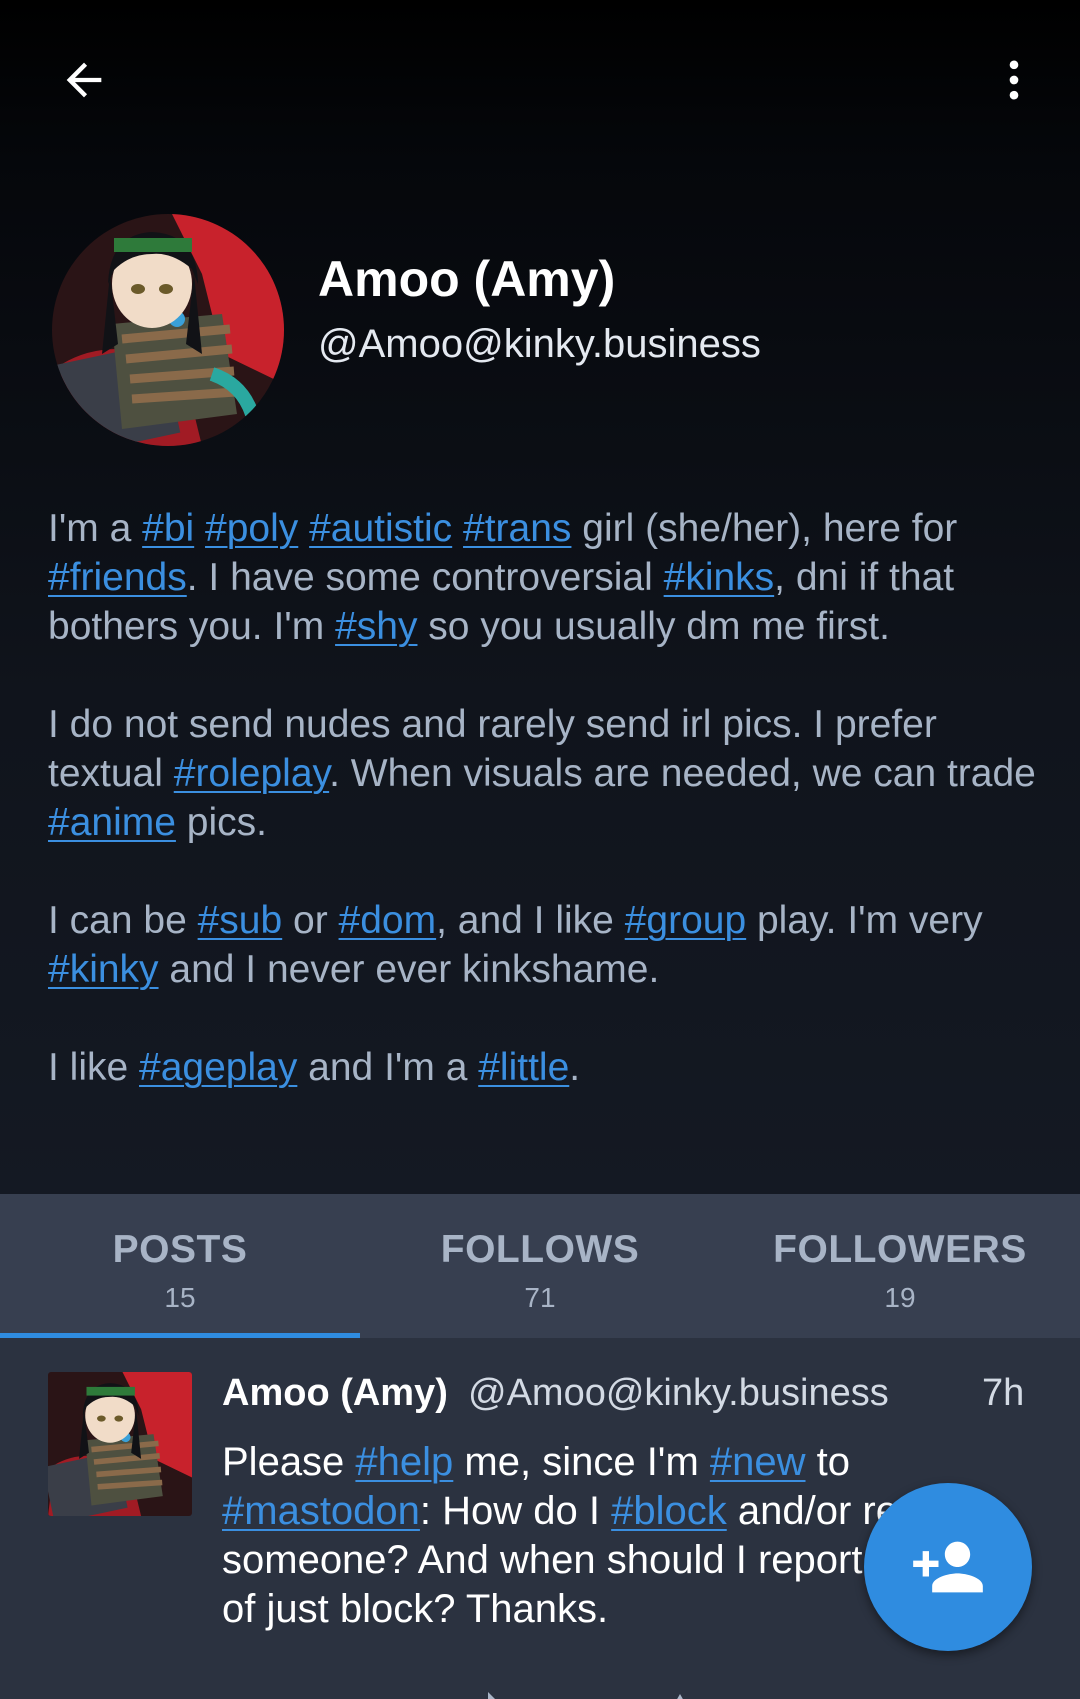 Image resolution: width=1080 pixels, height=1699 pixels. What do you see at coordinates (180, 1249) in the screenshot?
I see `tab-label: POSTS` at bounding box center [180, 1249].